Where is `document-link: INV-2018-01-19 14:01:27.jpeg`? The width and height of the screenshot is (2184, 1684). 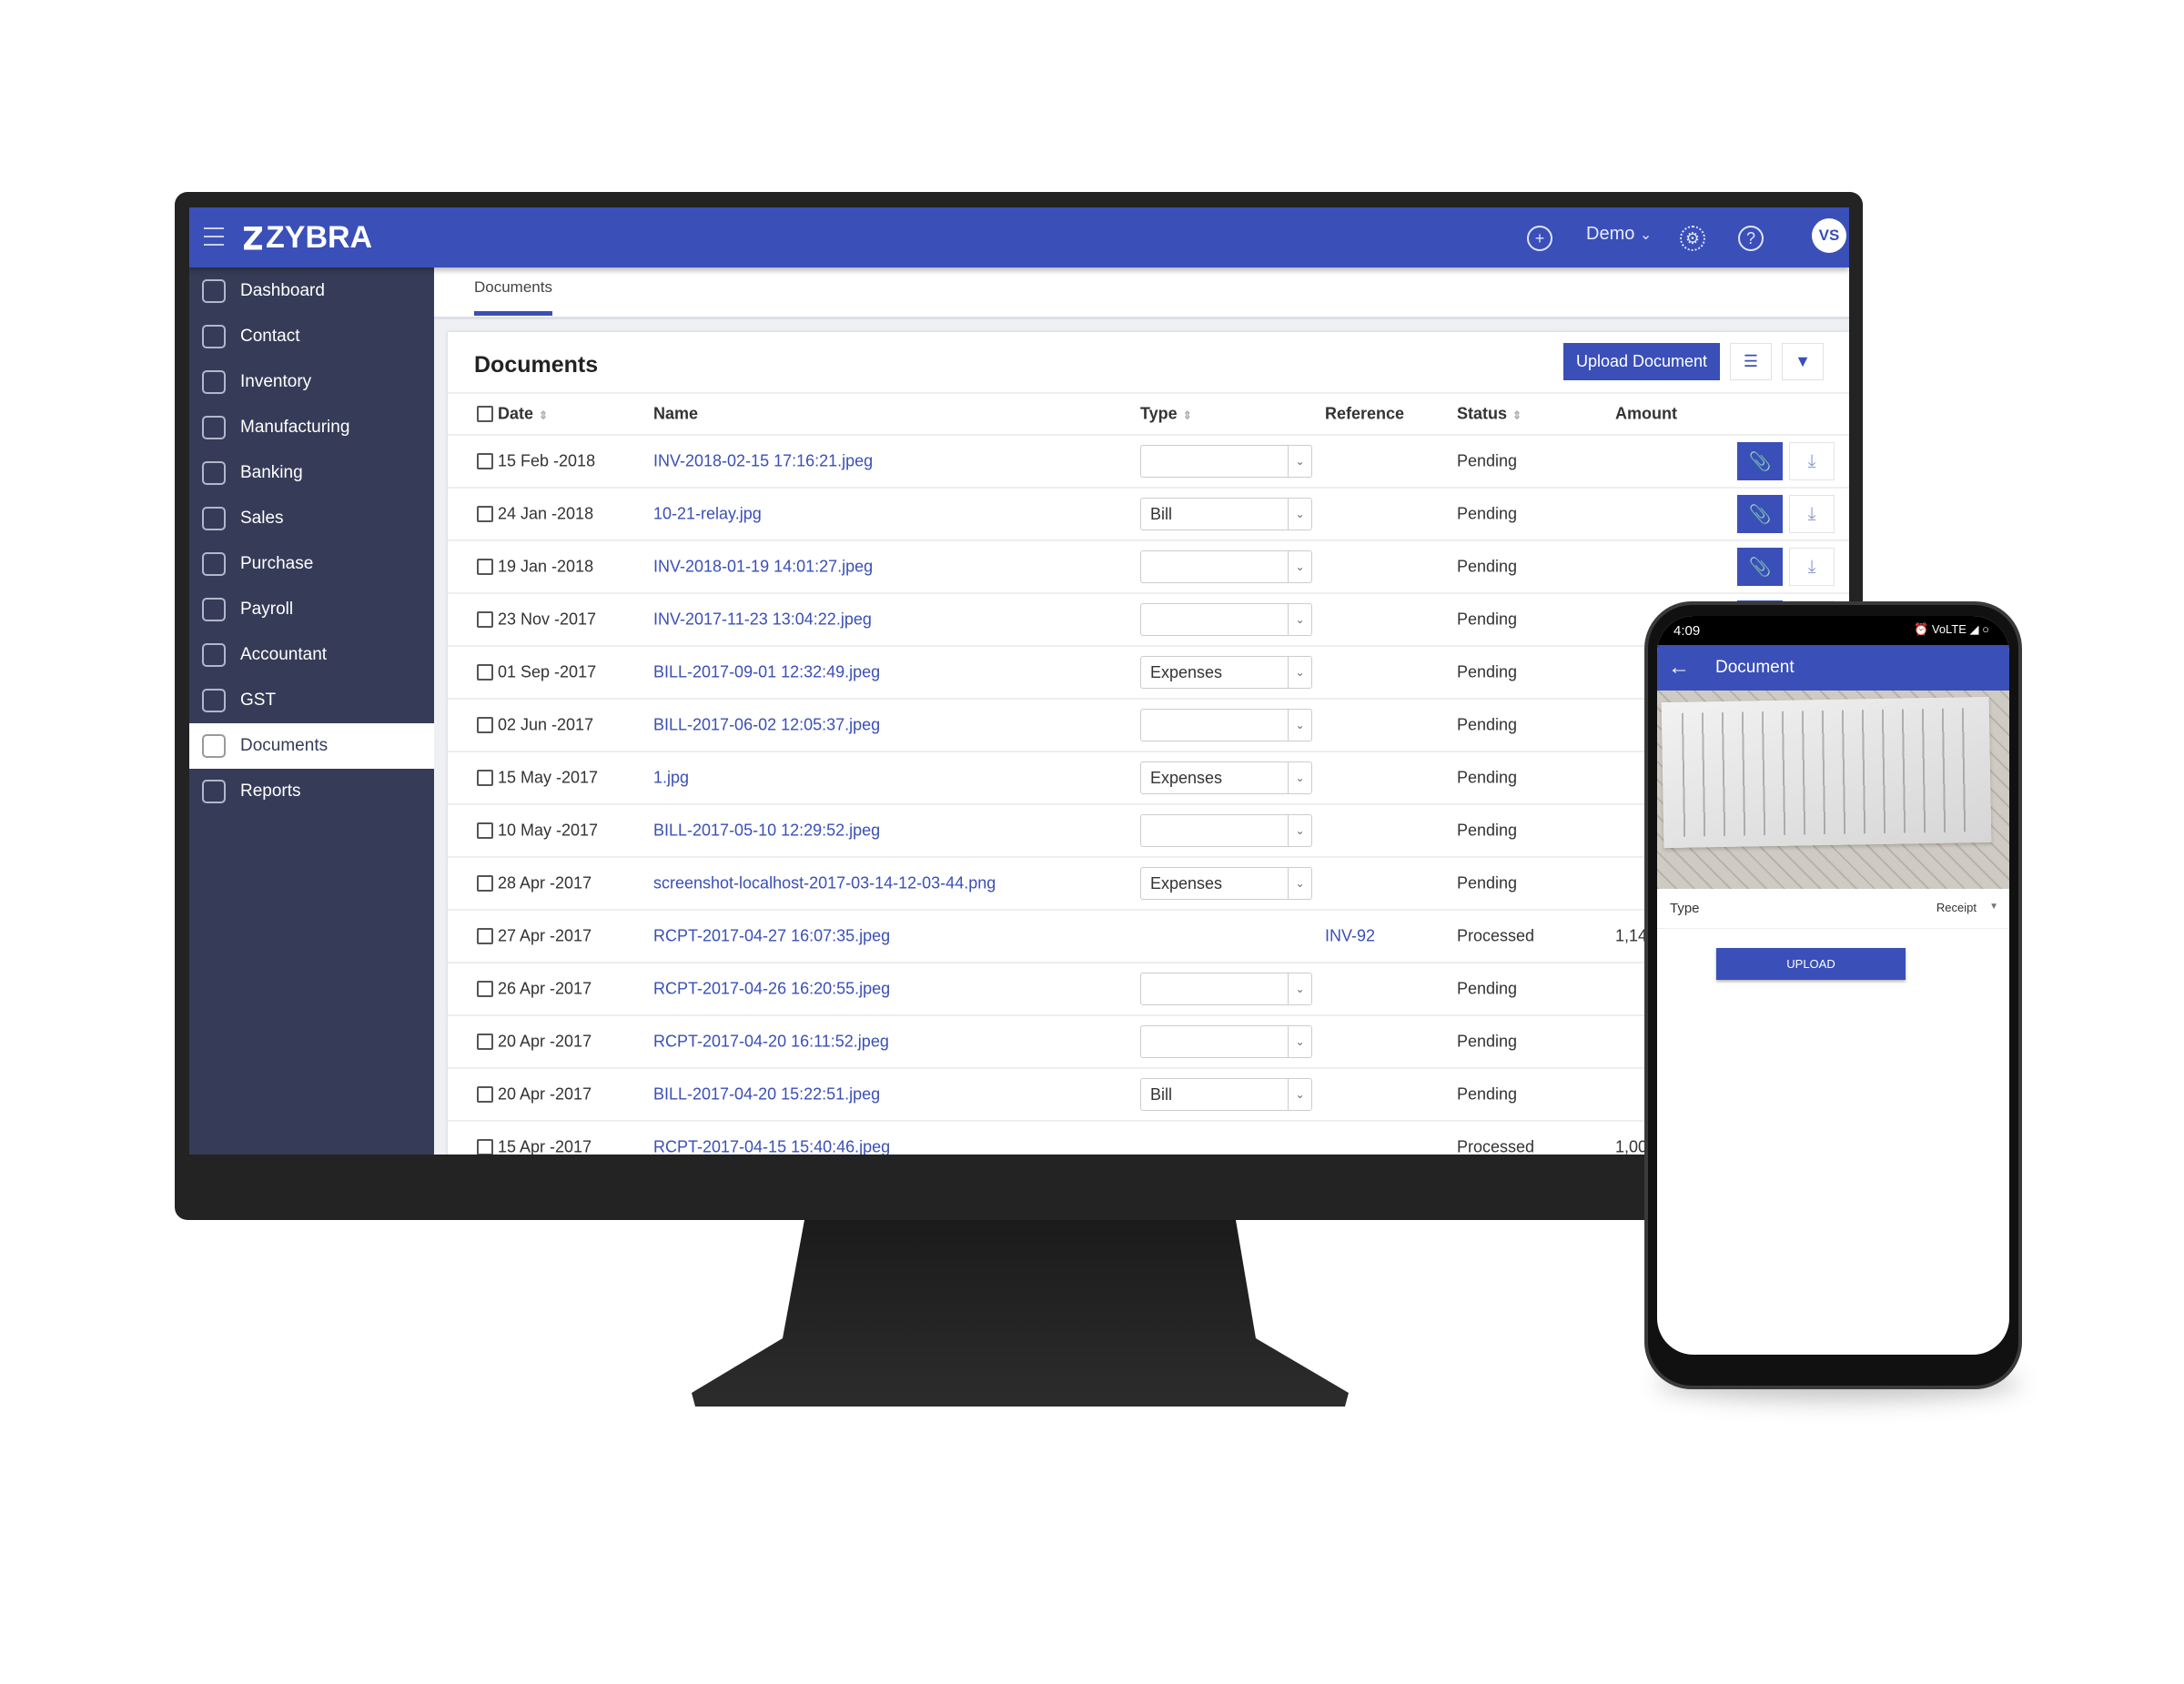
document-link: INV-2018-01-19 14:01:27.jpeg is located at coordinates (763, 568).